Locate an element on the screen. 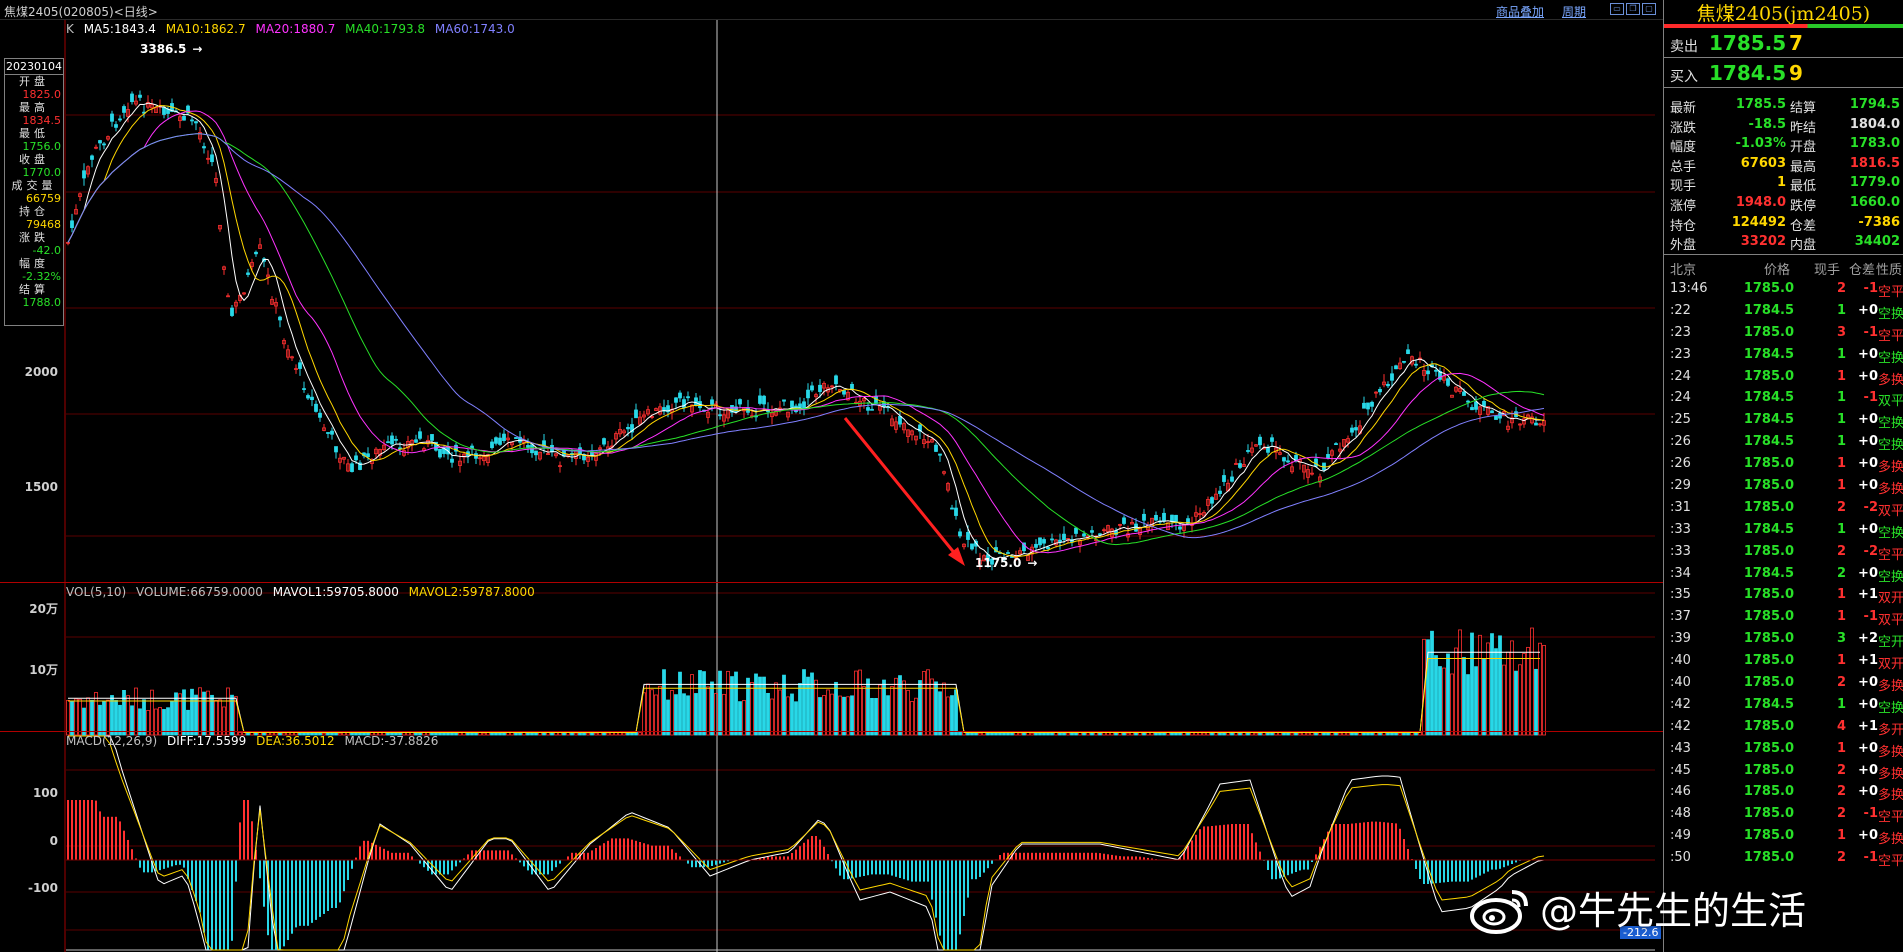  tick-row: :34 1784.5 2 +0 空换 is located at coordinates (1783, 574).